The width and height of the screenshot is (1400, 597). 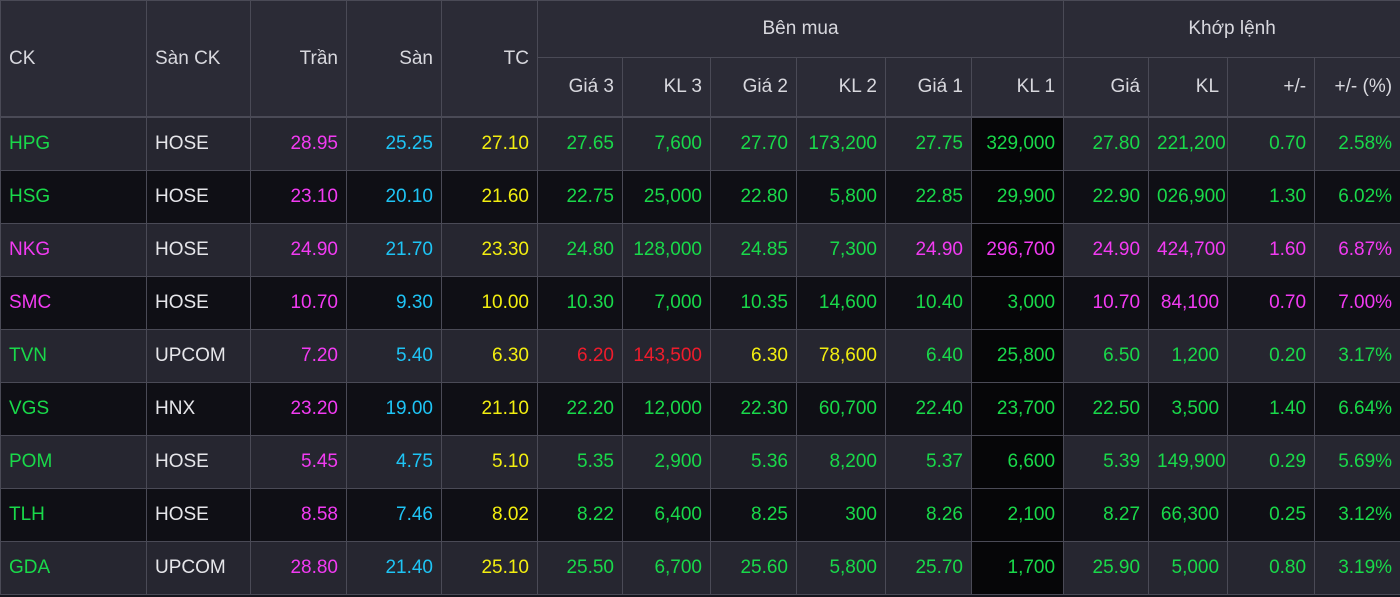 What do you see at coordinates (1271, 356) in the screenshot?
I see `change-cell: 0.20` at bounding box center [1271, 356].